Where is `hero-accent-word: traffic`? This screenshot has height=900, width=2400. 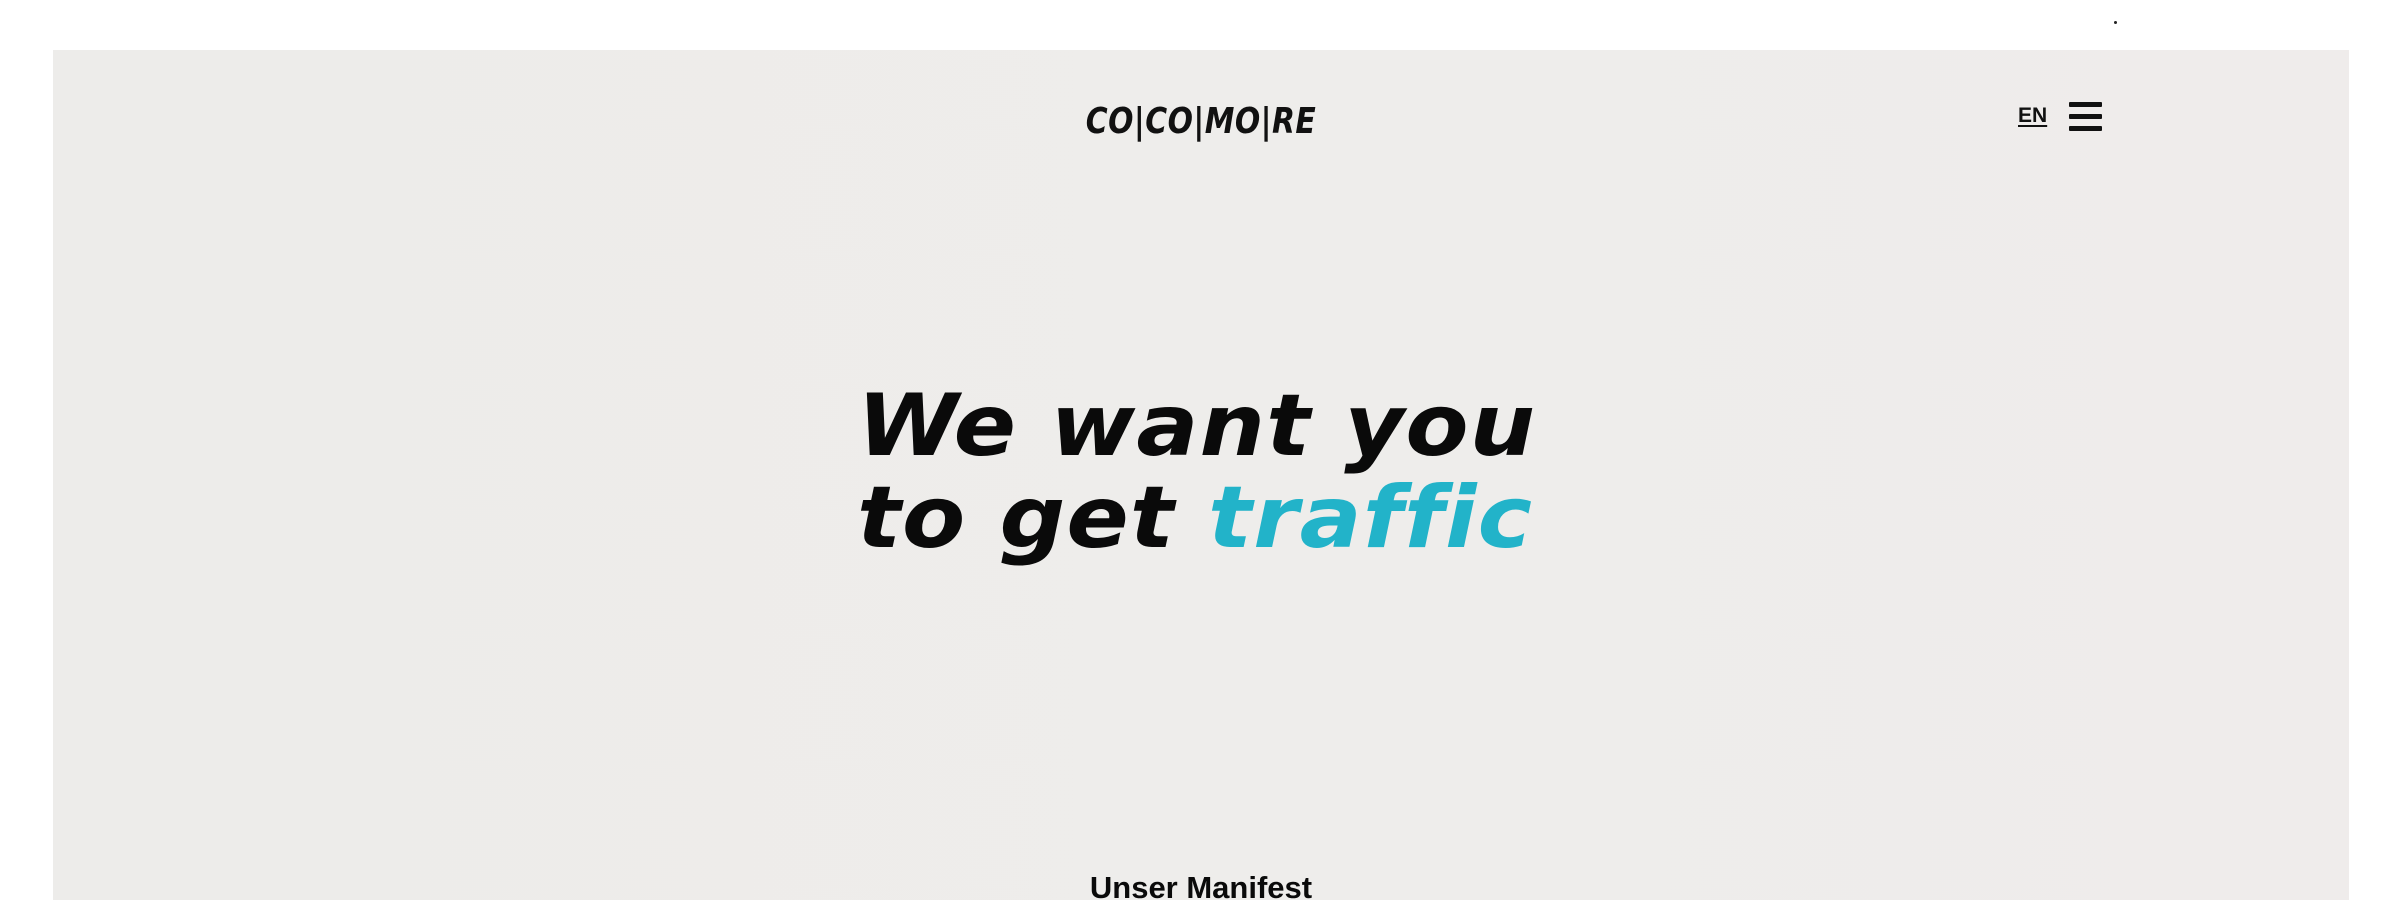 hero-accent-word: traffic is located at coordinates (1371, 518).